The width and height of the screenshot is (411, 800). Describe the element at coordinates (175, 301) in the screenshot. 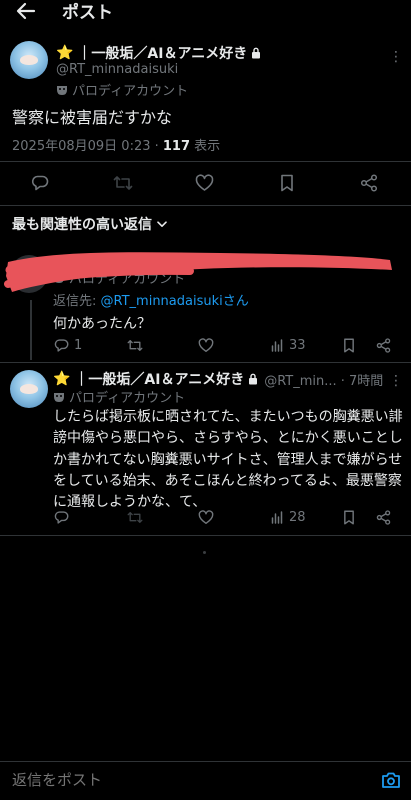

I see `reply-to-link: @RT_minnadaisukiさん` at that location.